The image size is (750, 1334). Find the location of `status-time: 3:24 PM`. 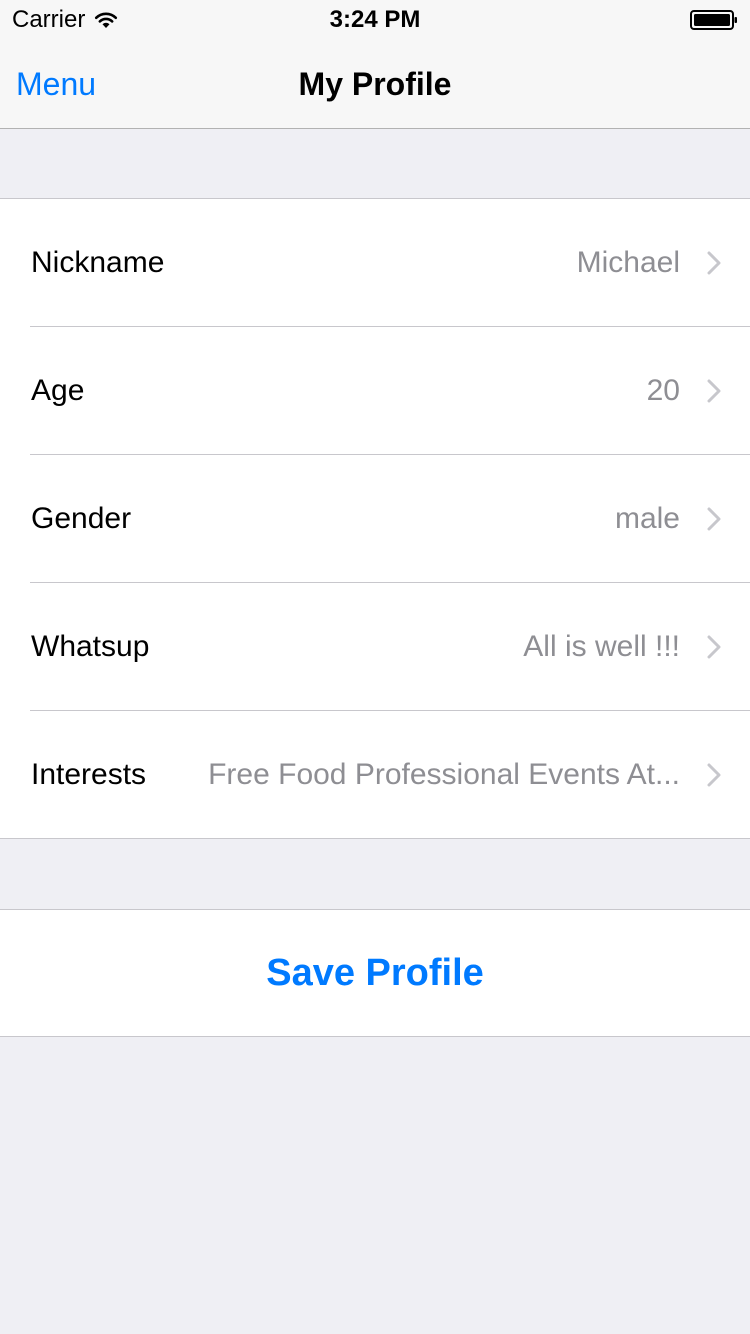

status-time: 3:24 PM is located at coordinates (375, 19).